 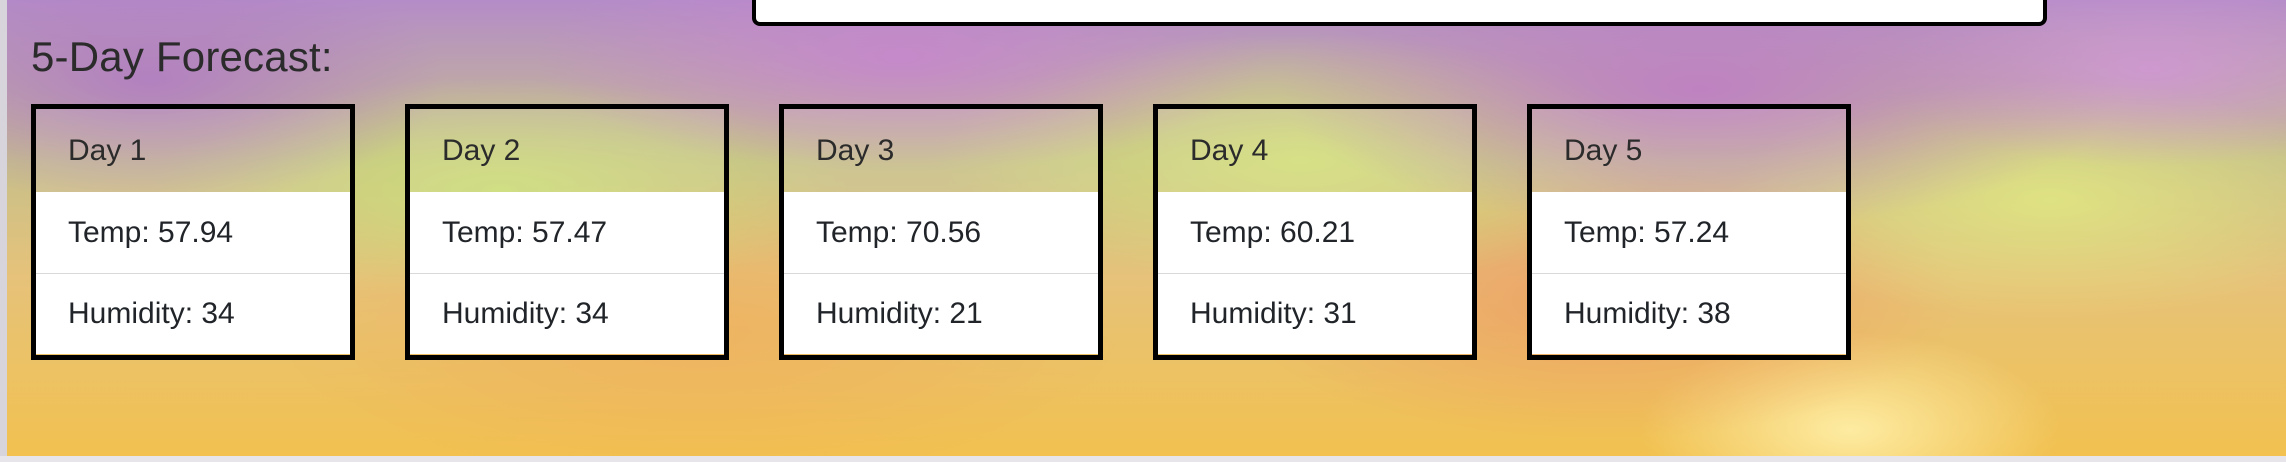 I want to click on forecast-card-day-4: Day 4 Temp: 60.21 Humidity: 31, so click(x=1315, y=232).